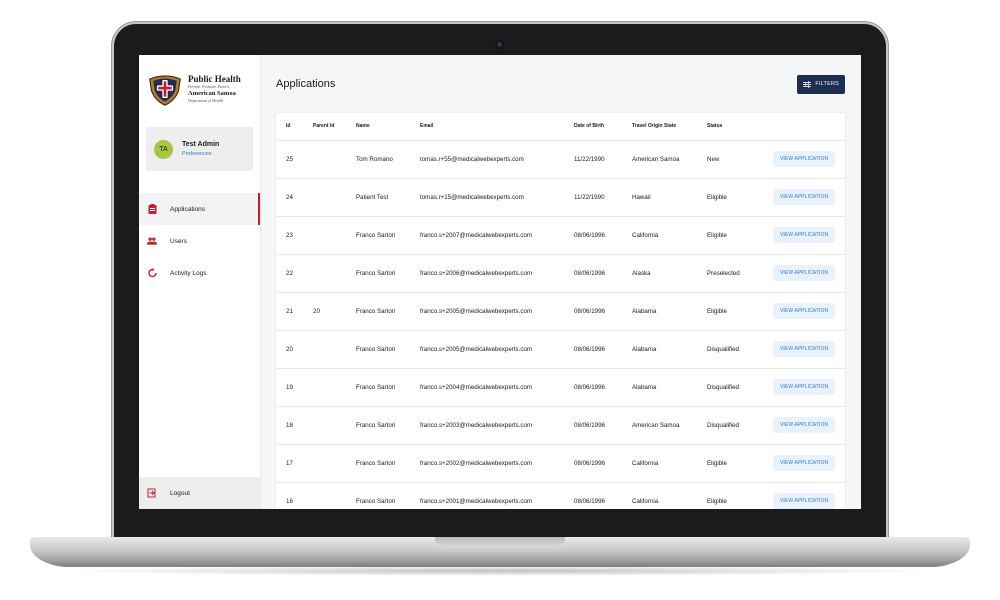 The width and height of the screenshot is (1000, 600). Describe the element at coordinates (499, 44) in the screenshot. I see `camera-icon` at that location.